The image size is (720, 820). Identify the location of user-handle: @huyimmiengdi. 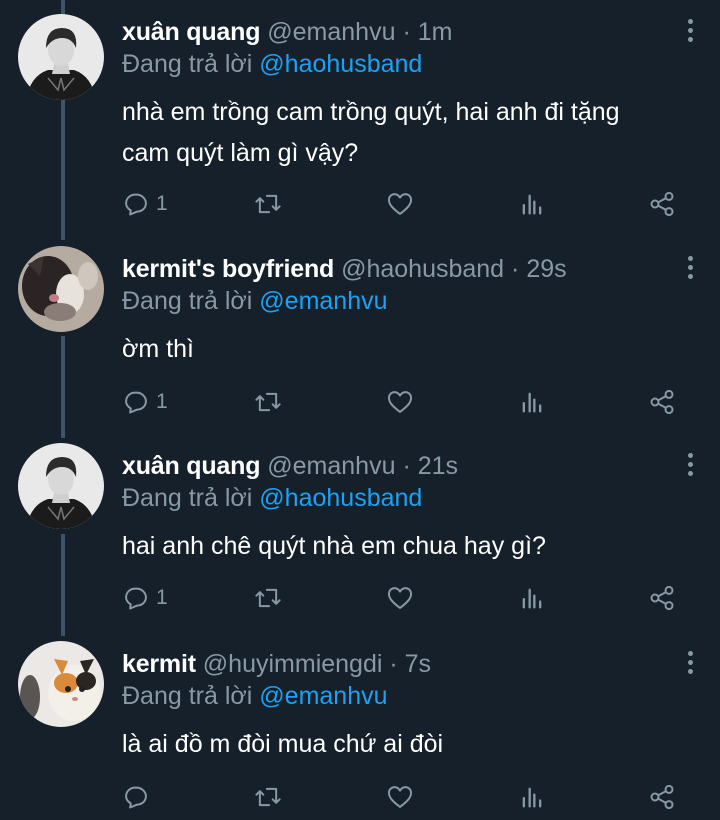
(293, 664).